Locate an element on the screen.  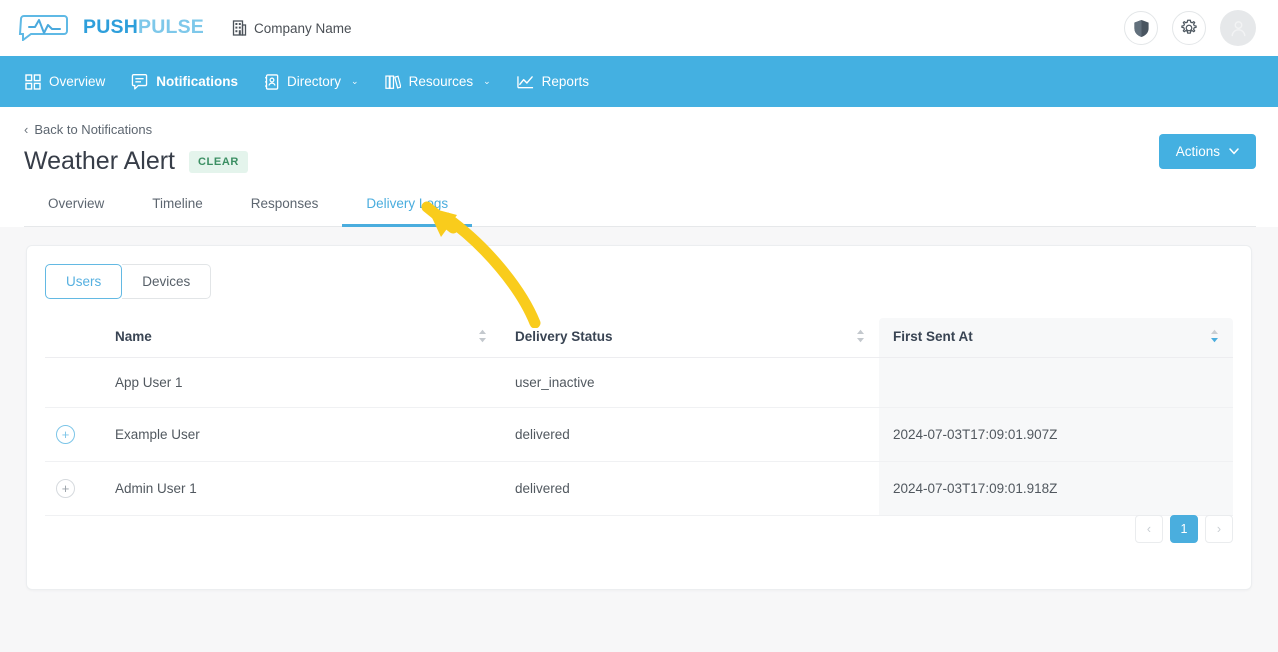
pulse-bubble-icon is located at coordinates (43, 28).